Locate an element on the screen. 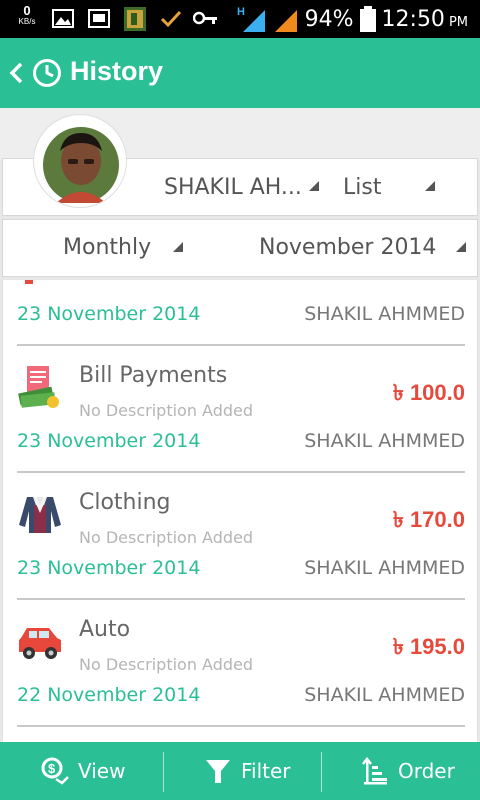 This screenshot has width=480, height=800. auto-icon is located at coordinates (40, 643).